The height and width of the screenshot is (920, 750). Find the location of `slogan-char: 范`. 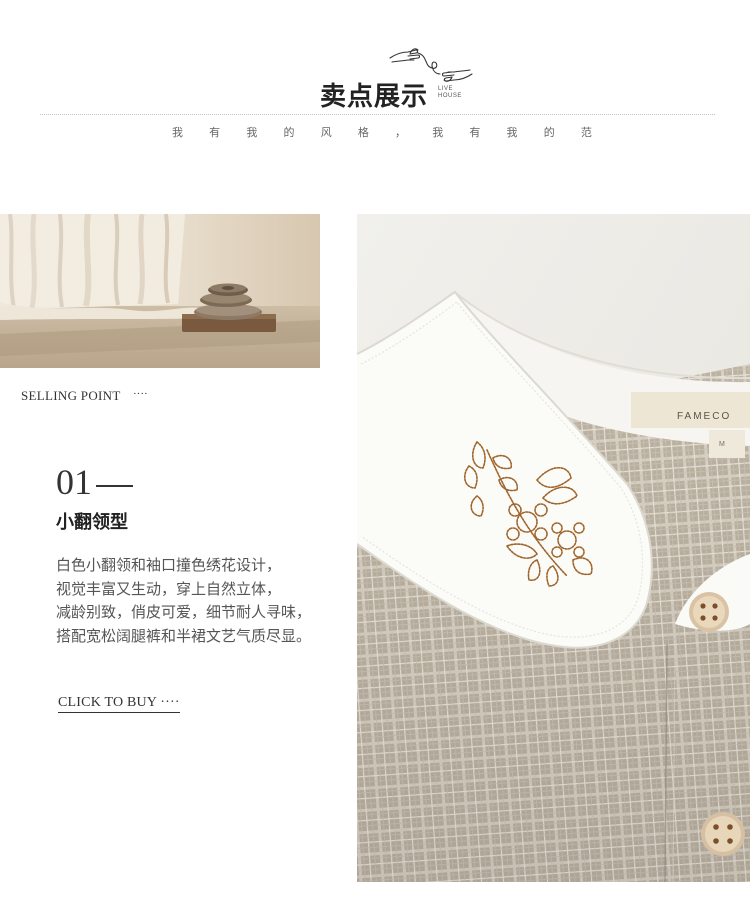

slogan-char: 范 is located at coordinates (586, 132).